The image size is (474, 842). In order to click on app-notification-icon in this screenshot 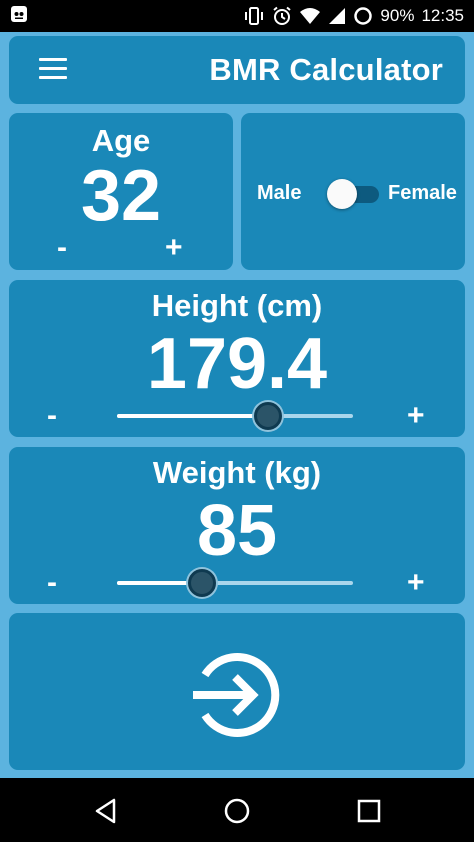, I will do `click(19, 16)`.